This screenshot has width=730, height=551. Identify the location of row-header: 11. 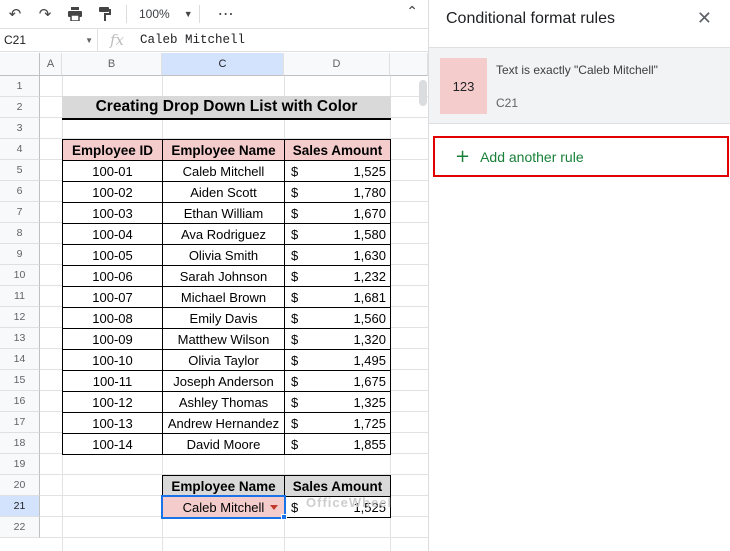
(20, 296).